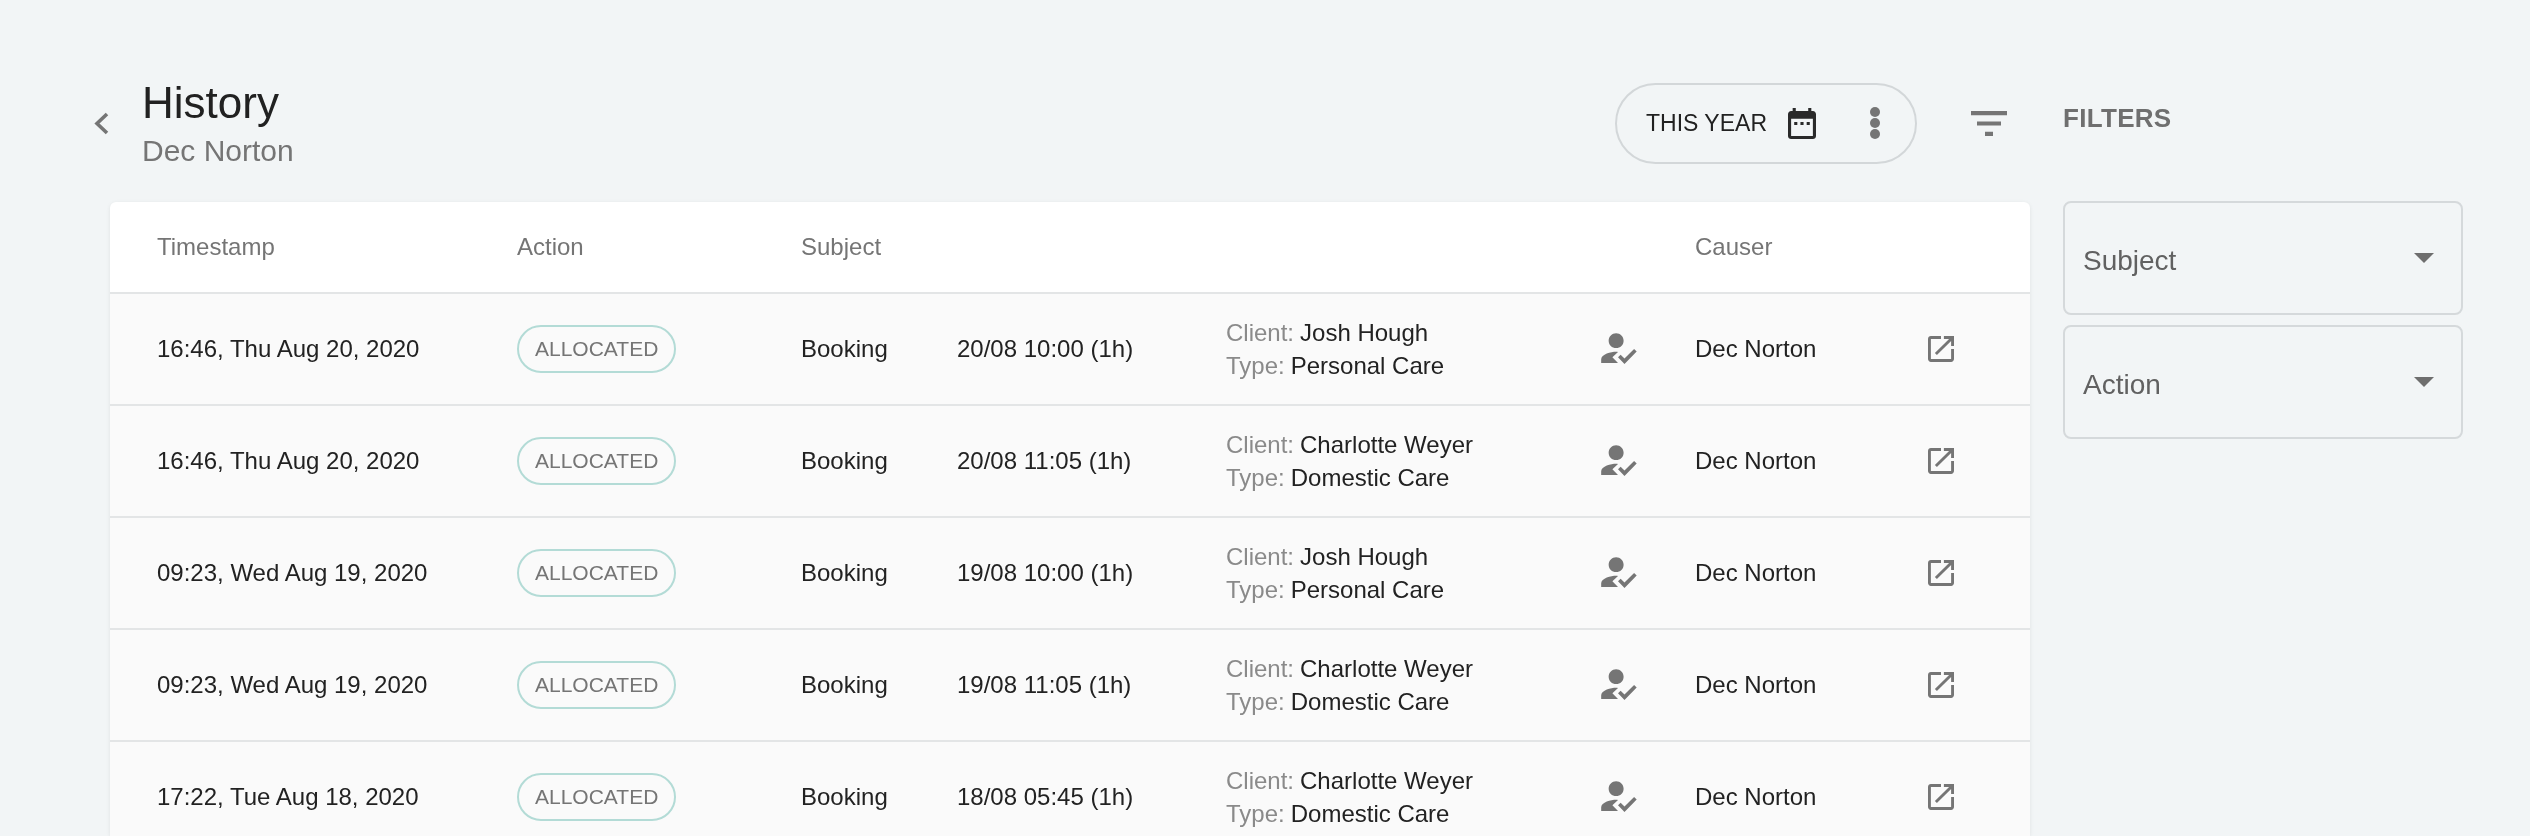  Describe the element at coordinates (550, 247) in the screenshot. I see `column-header: Action` at that location.